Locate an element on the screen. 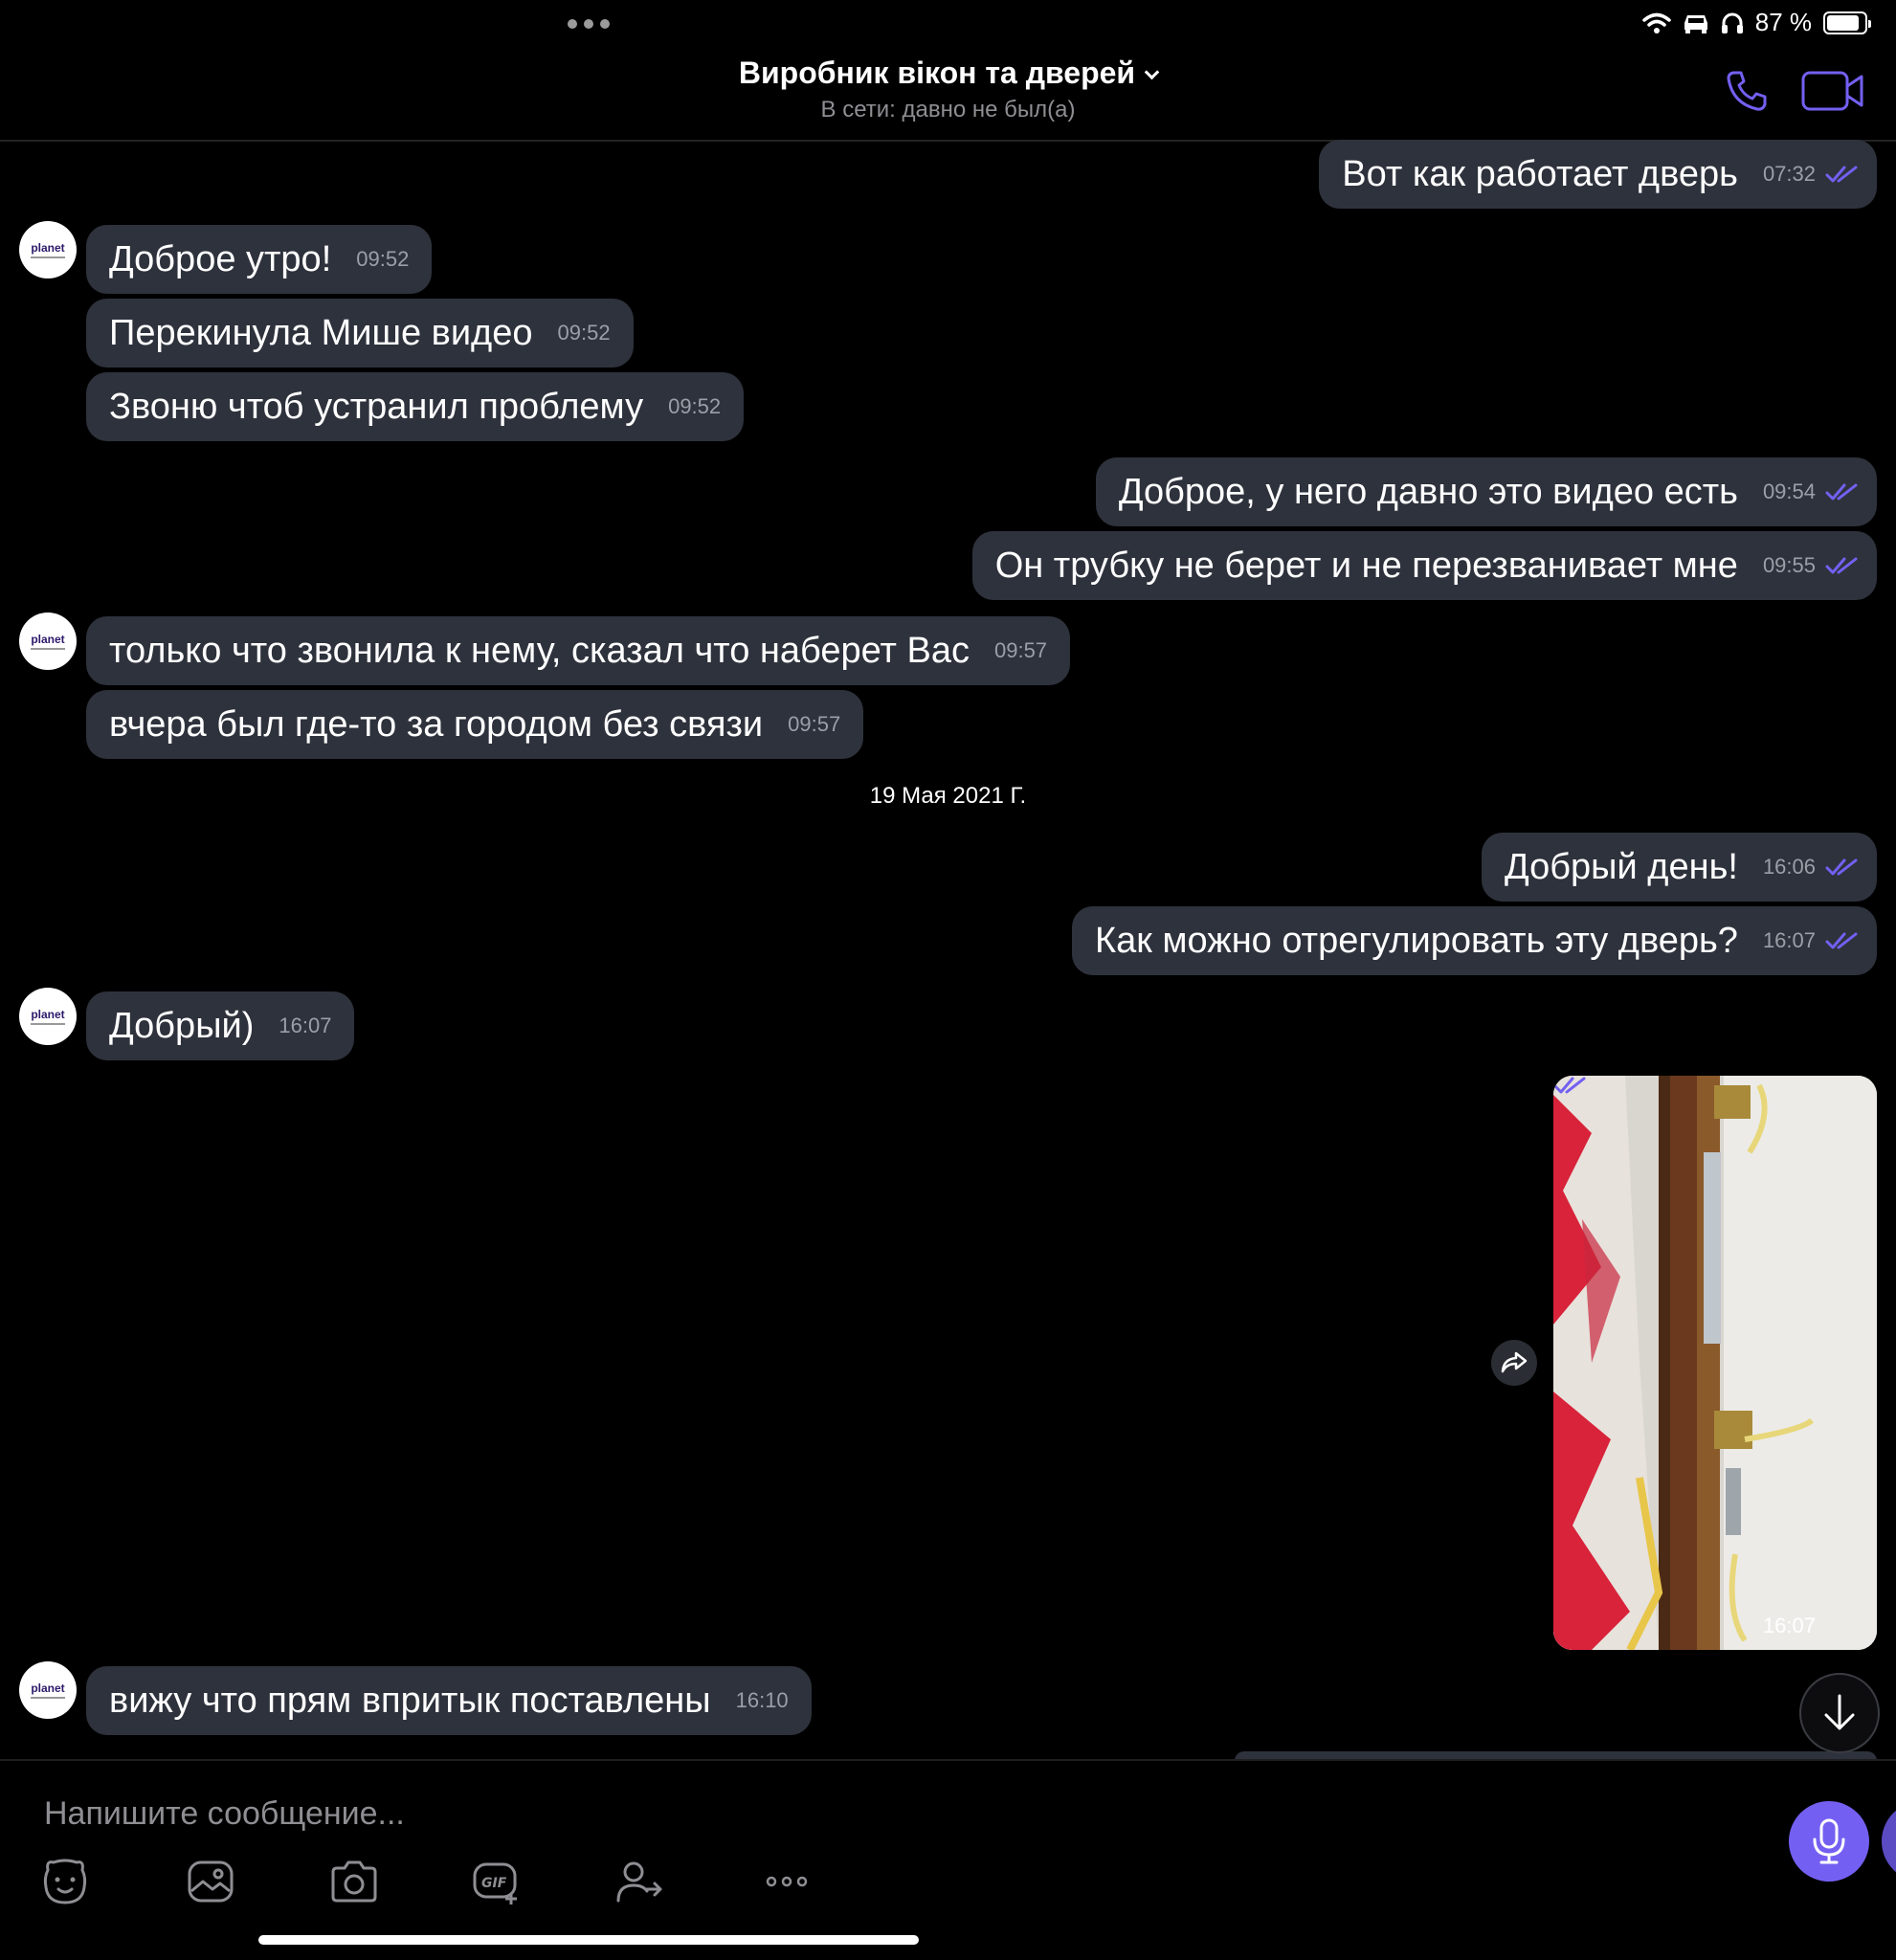 Image resolution: width=1896 pixels, height=1960 pixels. video-message: 16:07 is located at coordinates (1715, 1363).